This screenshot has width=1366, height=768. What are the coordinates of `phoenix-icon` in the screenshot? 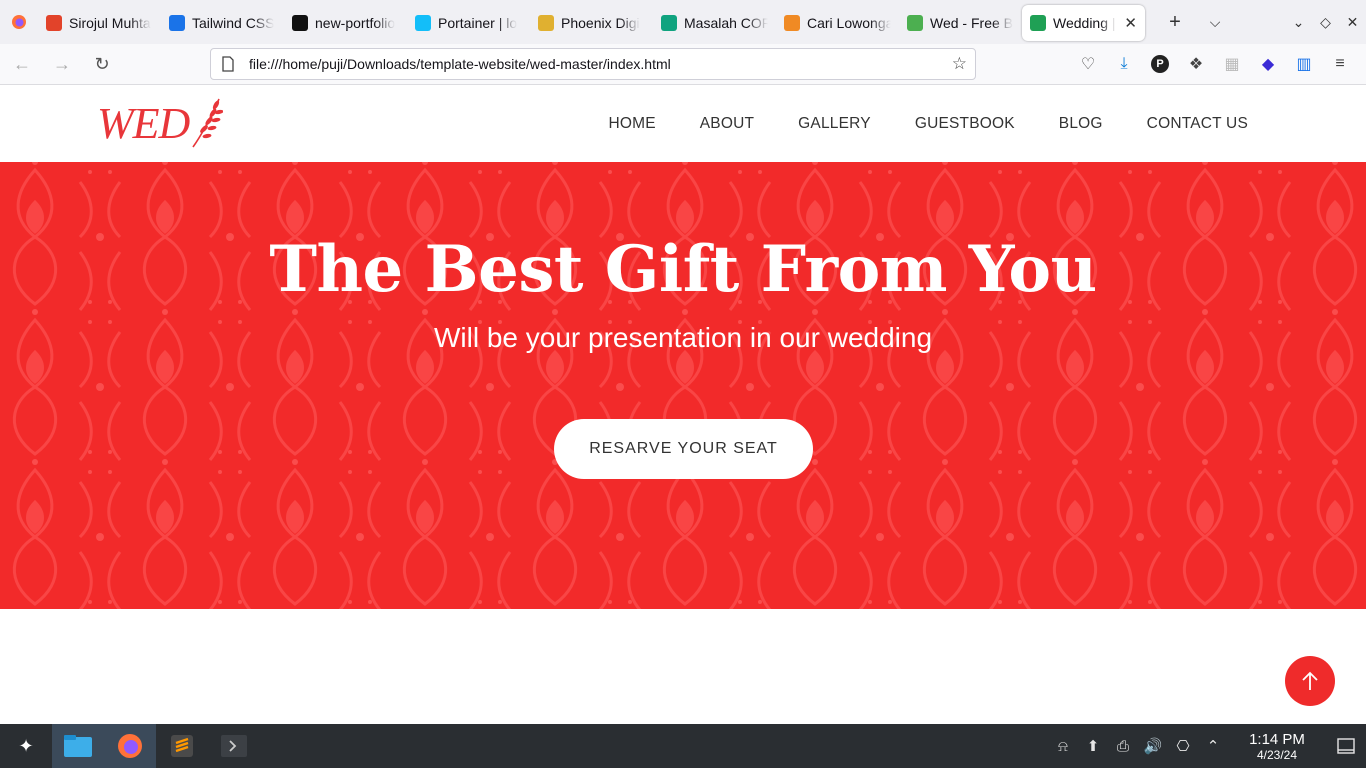 It's located at (546, 23).